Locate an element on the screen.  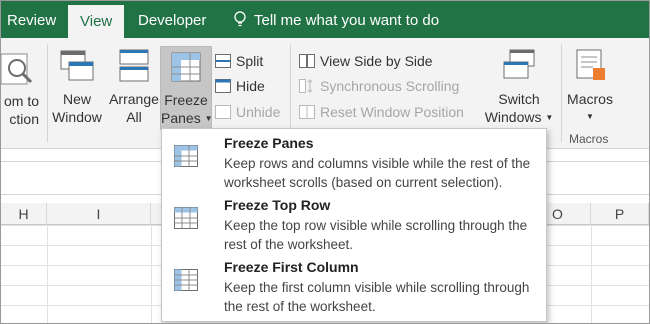
unhide-label: Unhide is located at coordinates (258, 112).